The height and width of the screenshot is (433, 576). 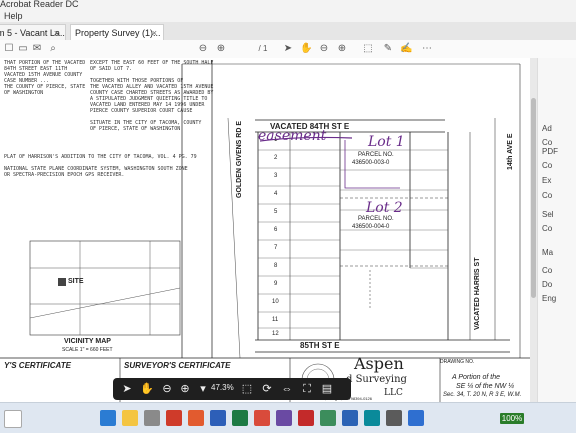 I want to click on fit-width-icon: ⇔, so click(x=287, y=389).